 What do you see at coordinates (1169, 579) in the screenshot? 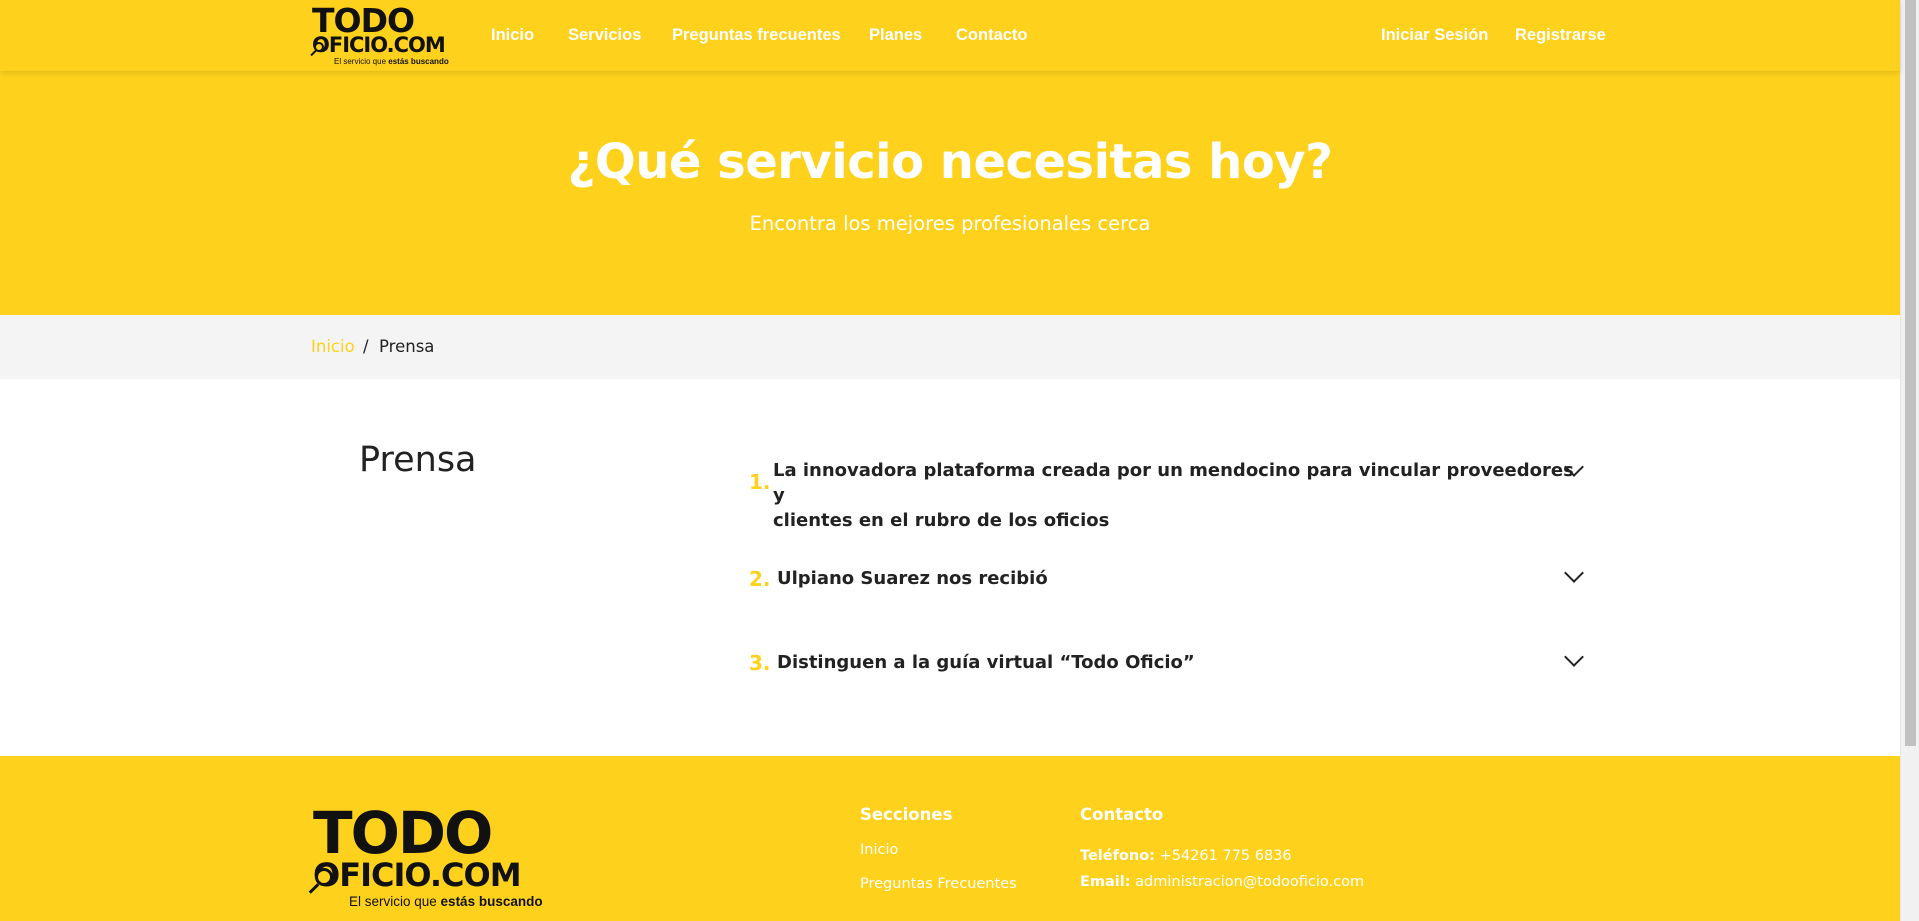
I see `press-item-2: 2. Ulpiano Suarez nos recibió` at bounding box center [1169, 579].